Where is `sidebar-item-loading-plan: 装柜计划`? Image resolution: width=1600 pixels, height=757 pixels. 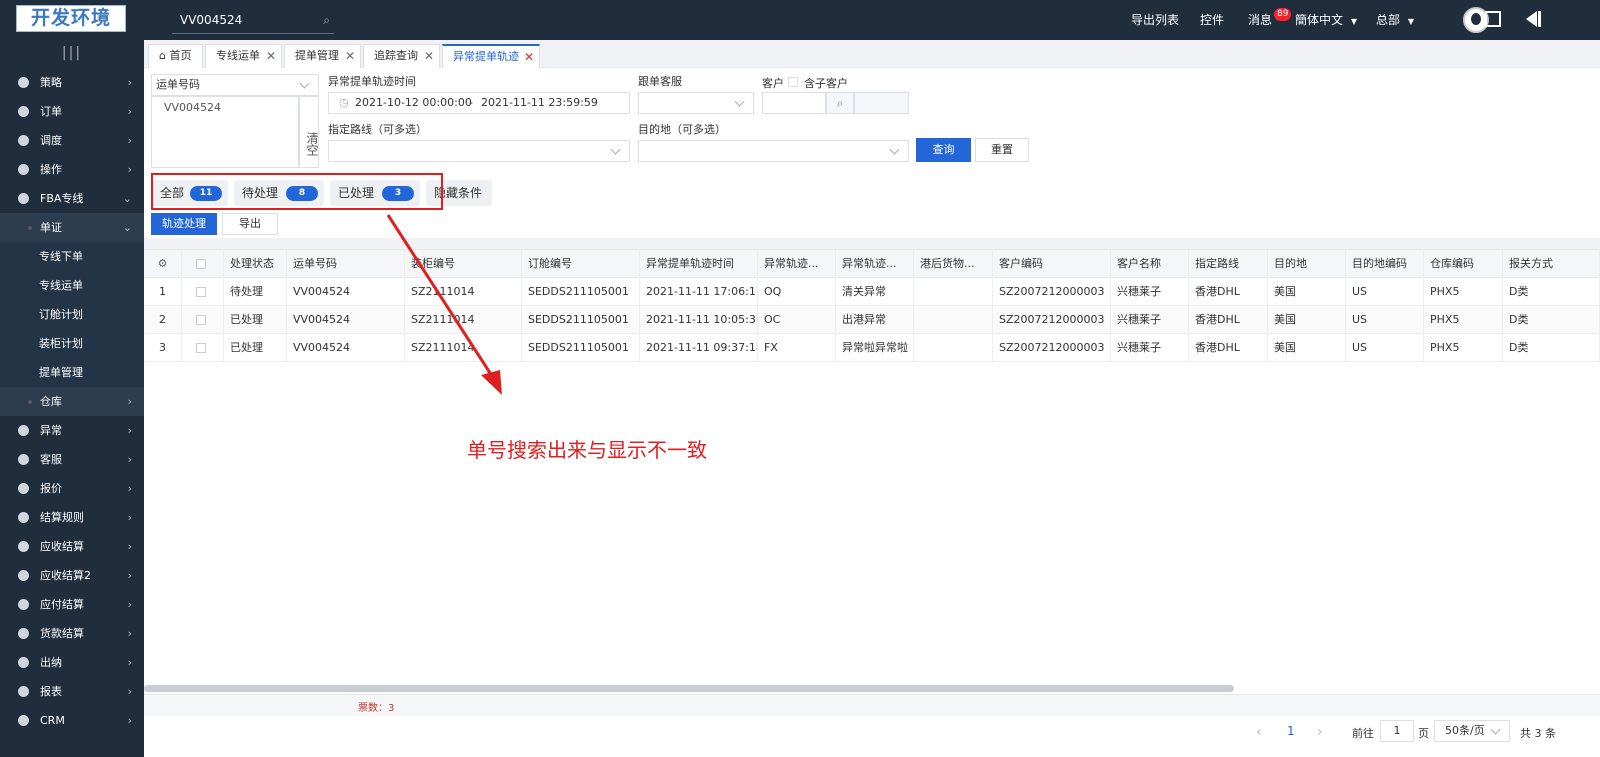 sidebar-item-loading-plan: 装柜计划 is located at coordinates (72, 343).